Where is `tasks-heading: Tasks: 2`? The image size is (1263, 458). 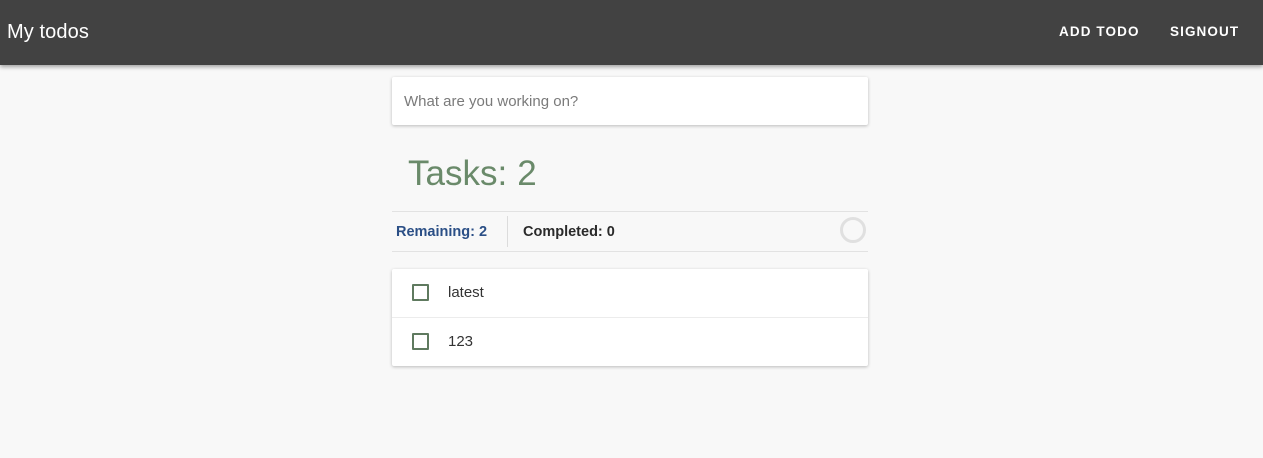 tasks-heading: Tasks: 2 is located at coordinates (472, 174).